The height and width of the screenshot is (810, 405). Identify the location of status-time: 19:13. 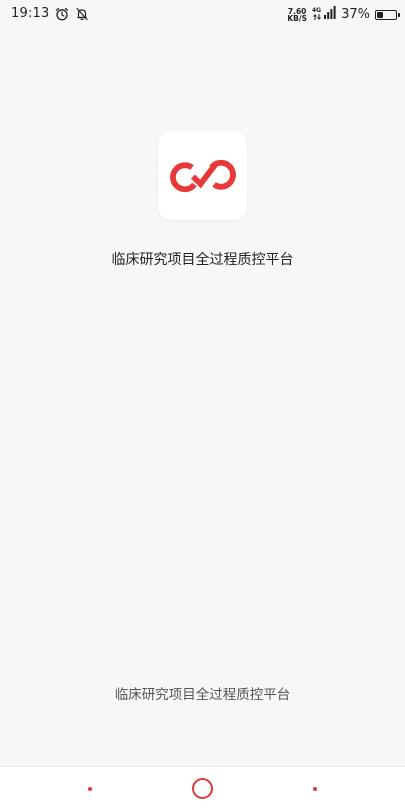
(30, 13).